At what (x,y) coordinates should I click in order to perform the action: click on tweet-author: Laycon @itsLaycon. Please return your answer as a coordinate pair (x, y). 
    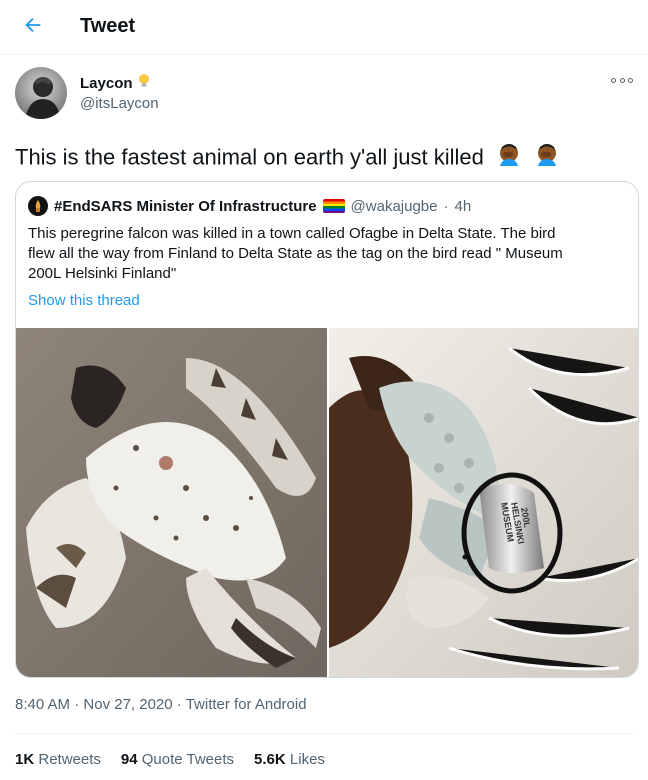
    Looking at the image, I should click on (324, 98).